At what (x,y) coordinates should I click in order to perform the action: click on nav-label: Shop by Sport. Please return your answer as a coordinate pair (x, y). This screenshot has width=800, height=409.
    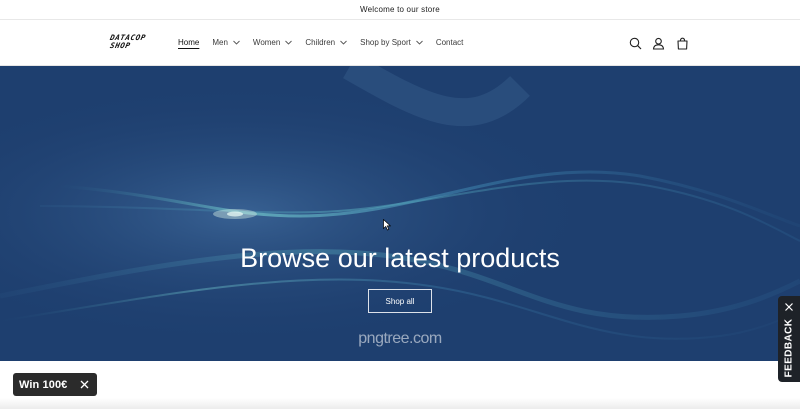
    Looking at the image, I should click on (385, 42).